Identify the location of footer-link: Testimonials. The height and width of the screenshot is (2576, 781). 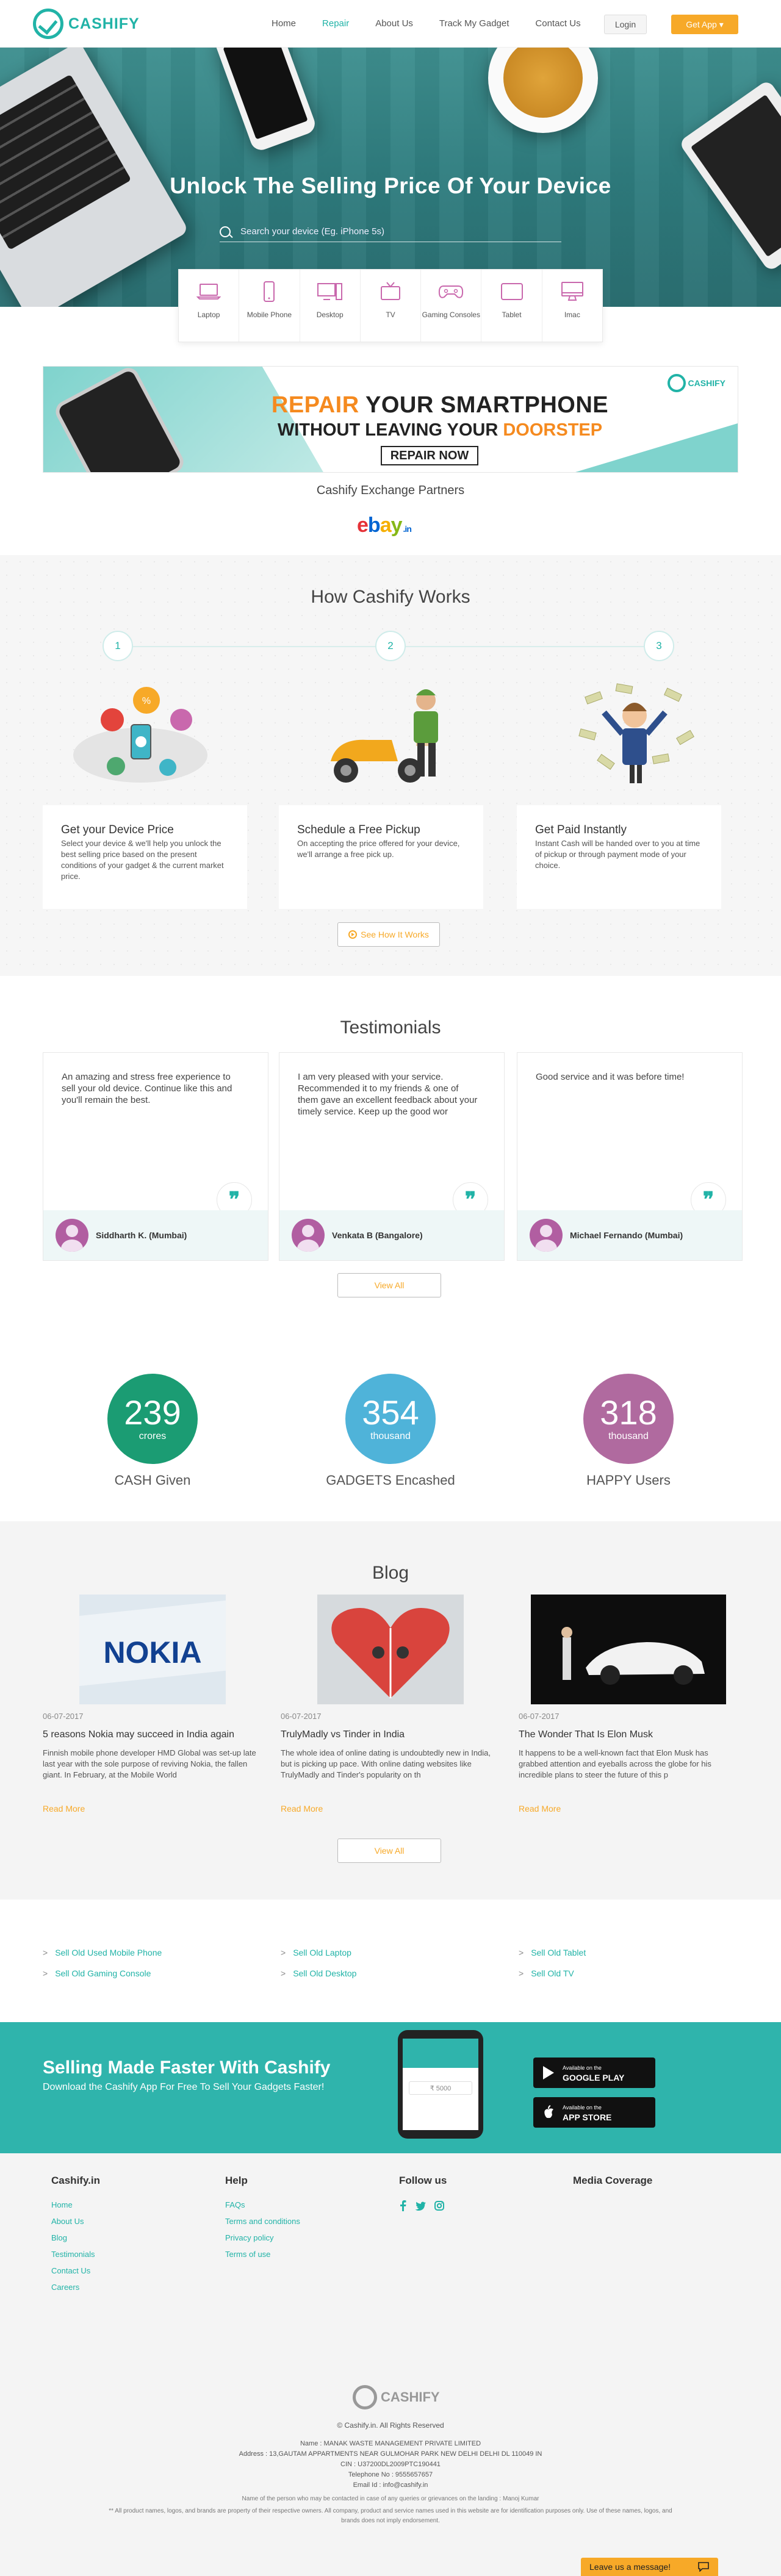
(75, 2255).